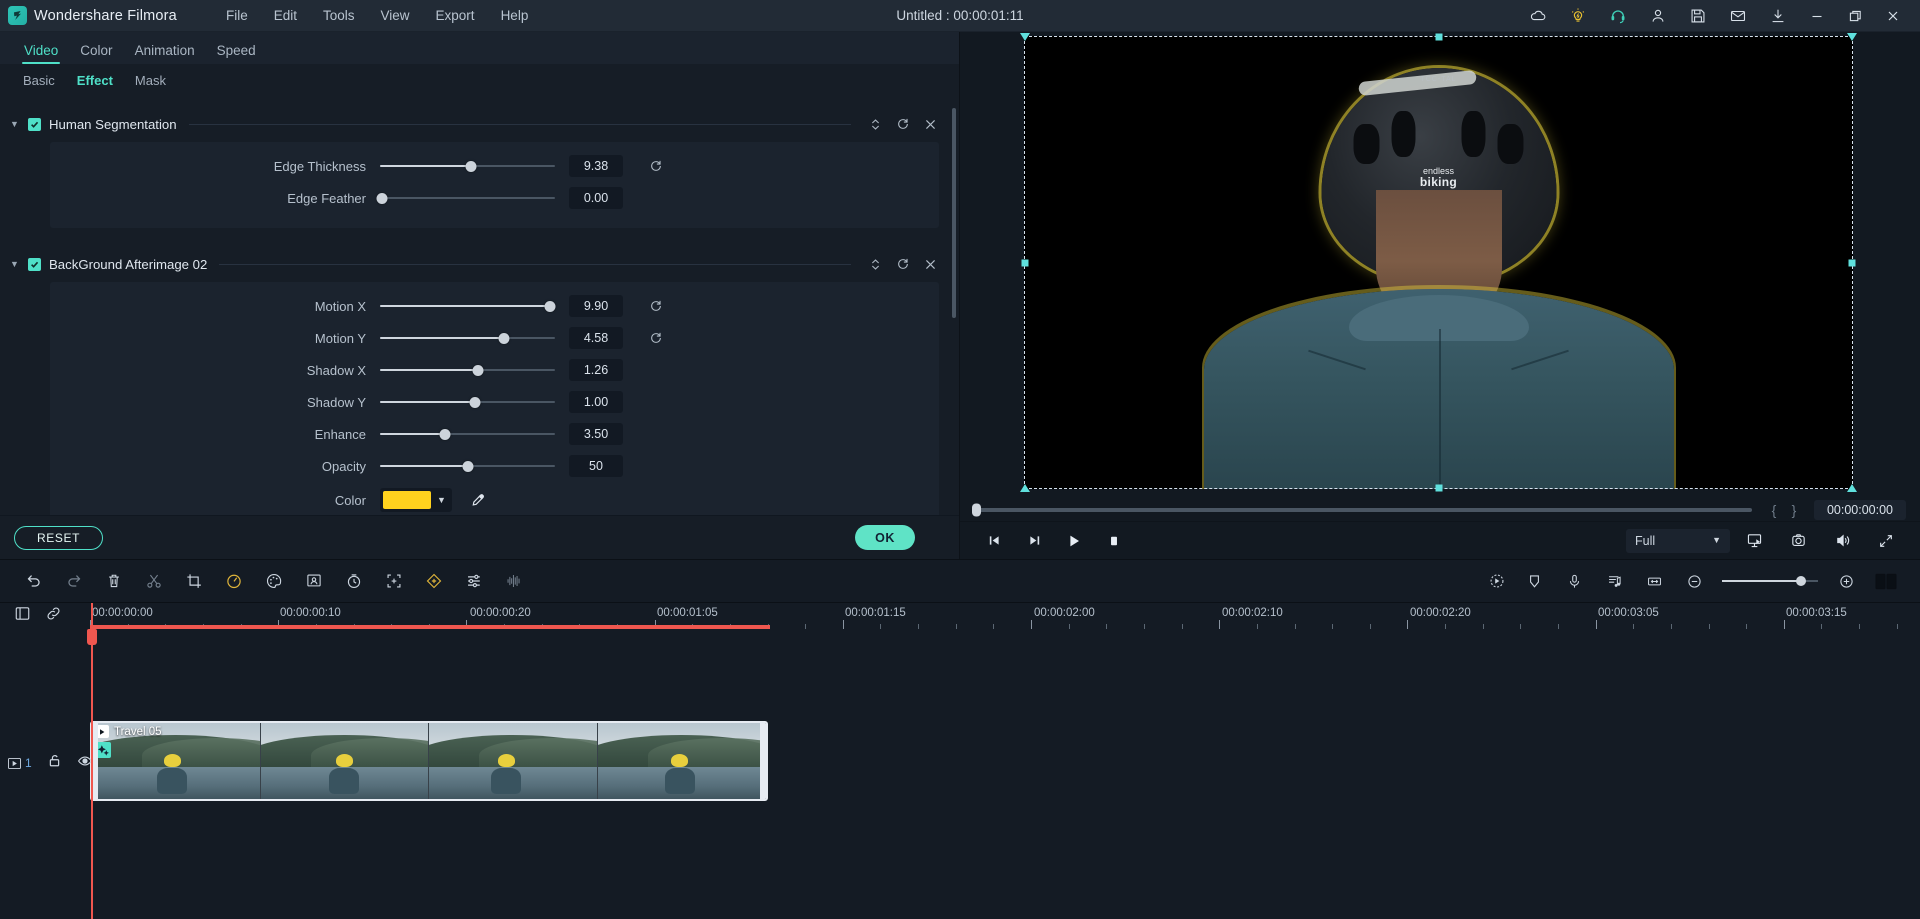 The height and width of the screenshot is (919, 1920). What do you see at coordinates (1654, 581) in the screenshot?
I see `fit-to-timeline-icon` at bounding box center [1654, 581].